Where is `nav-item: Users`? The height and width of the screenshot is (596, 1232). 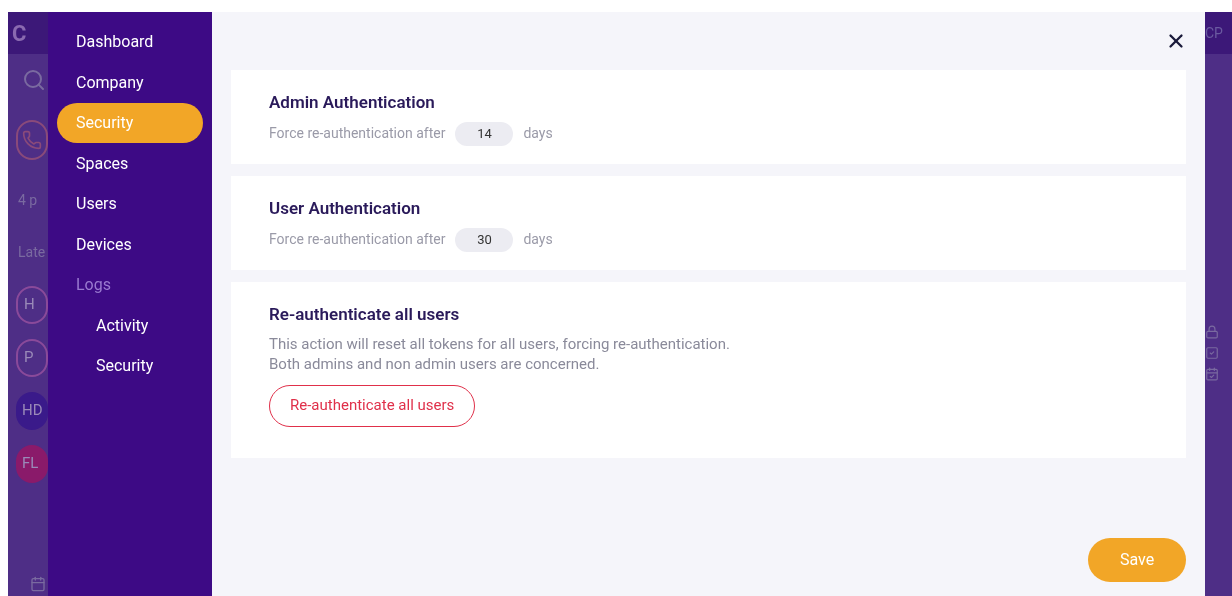
nav-item: Users is located at coordinates (130, 204).